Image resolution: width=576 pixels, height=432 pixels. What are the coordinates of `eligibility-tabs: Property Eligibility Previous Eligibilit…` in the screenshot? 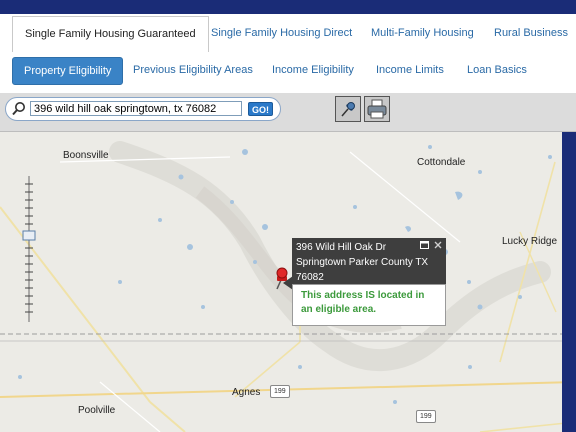 It's located at (288, 72).